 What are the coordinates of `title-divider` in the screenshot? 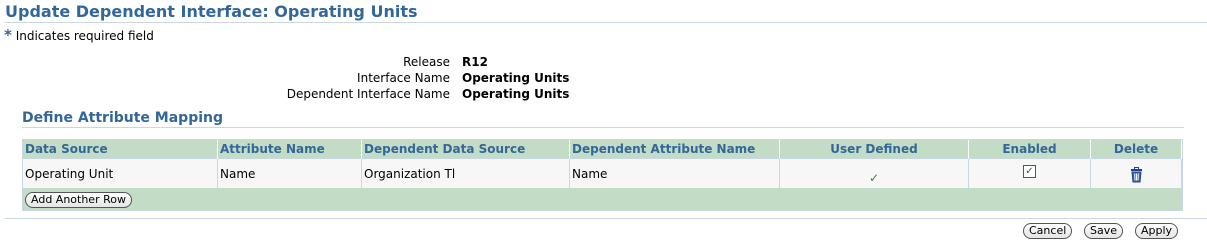 It's located at (606, 22).